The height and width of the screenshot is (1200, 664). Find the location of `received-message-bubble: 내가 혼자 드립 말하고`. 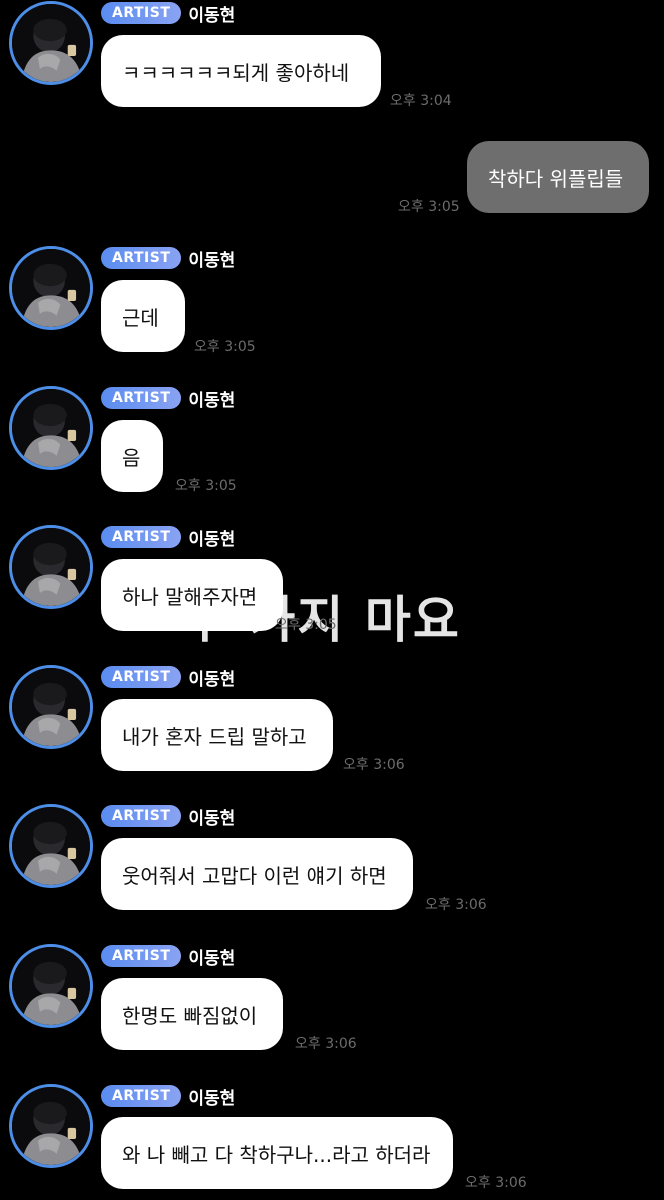

received-message-bubble: 내가 혼자 드립 말하고 is located at coordinates (217, 735).